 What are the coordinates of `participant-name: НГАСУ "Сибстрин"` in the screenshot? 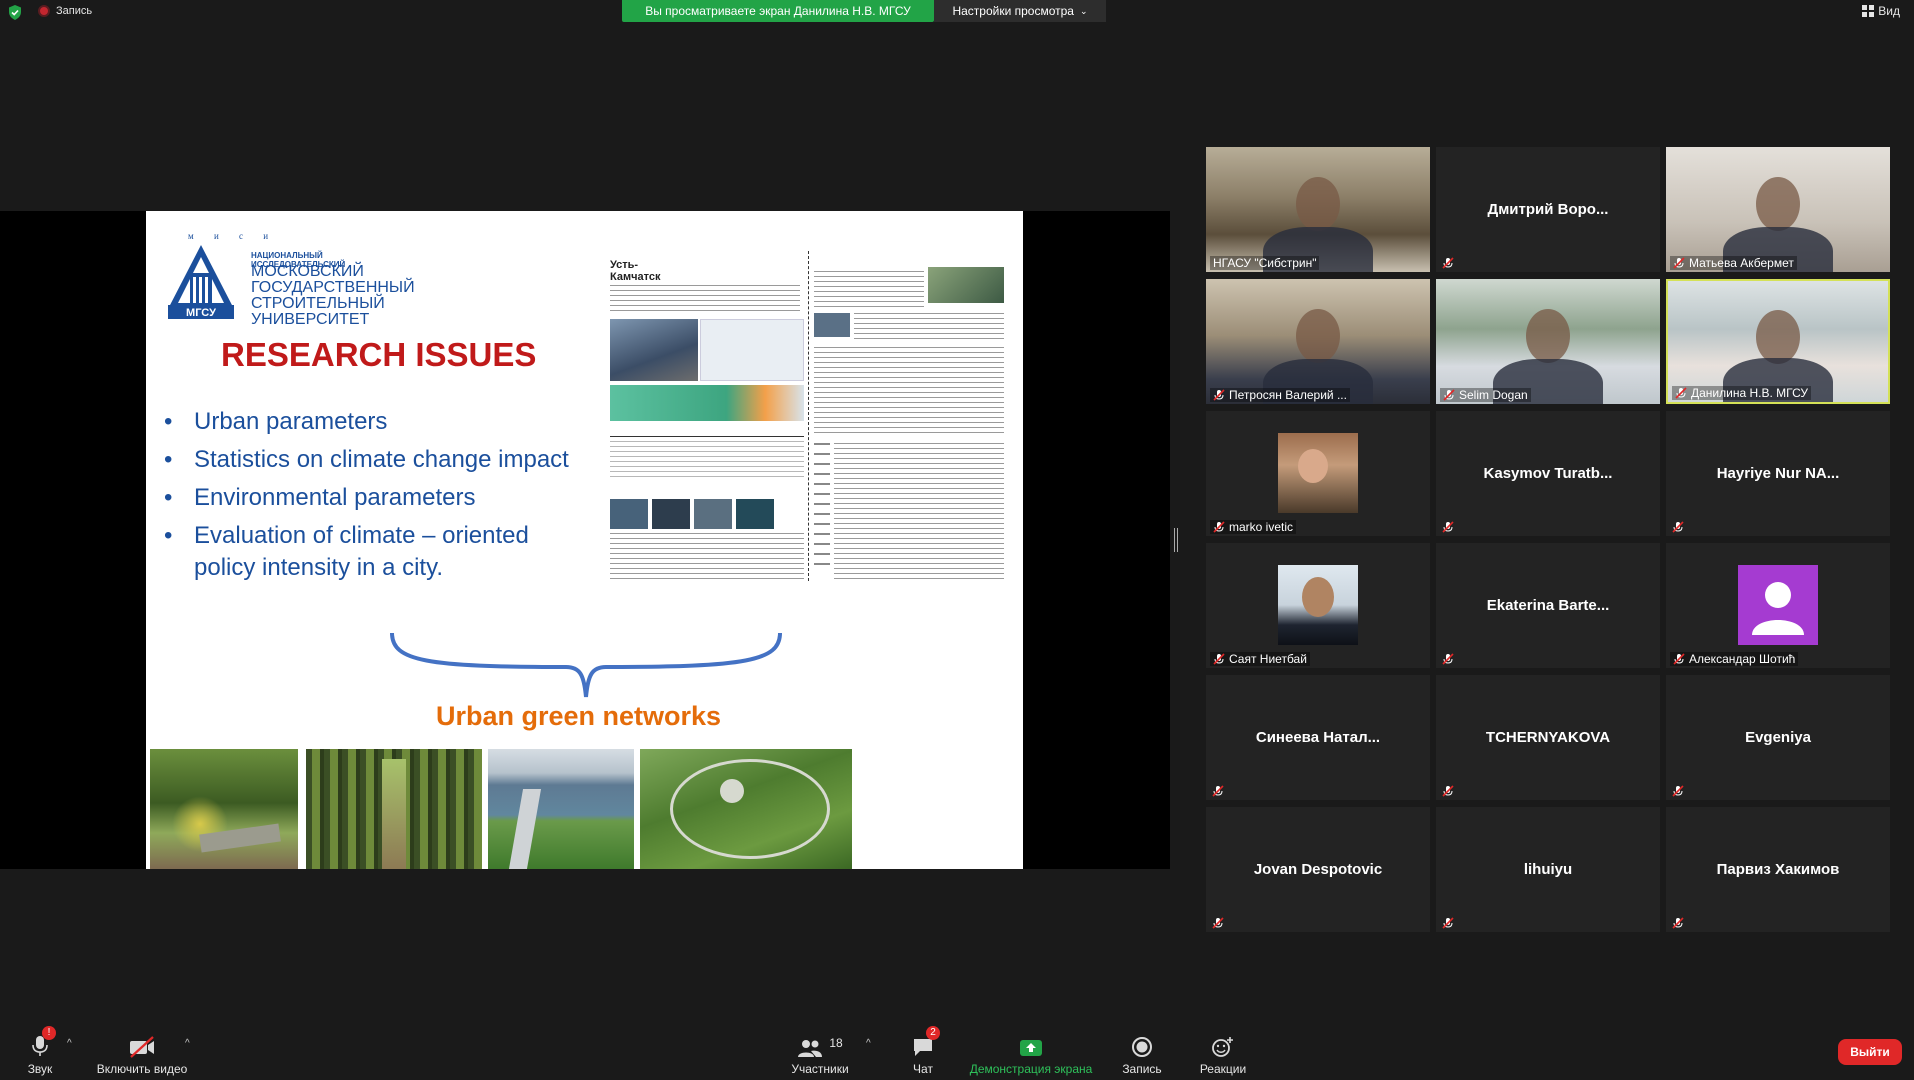 It's located at (1265, 263).